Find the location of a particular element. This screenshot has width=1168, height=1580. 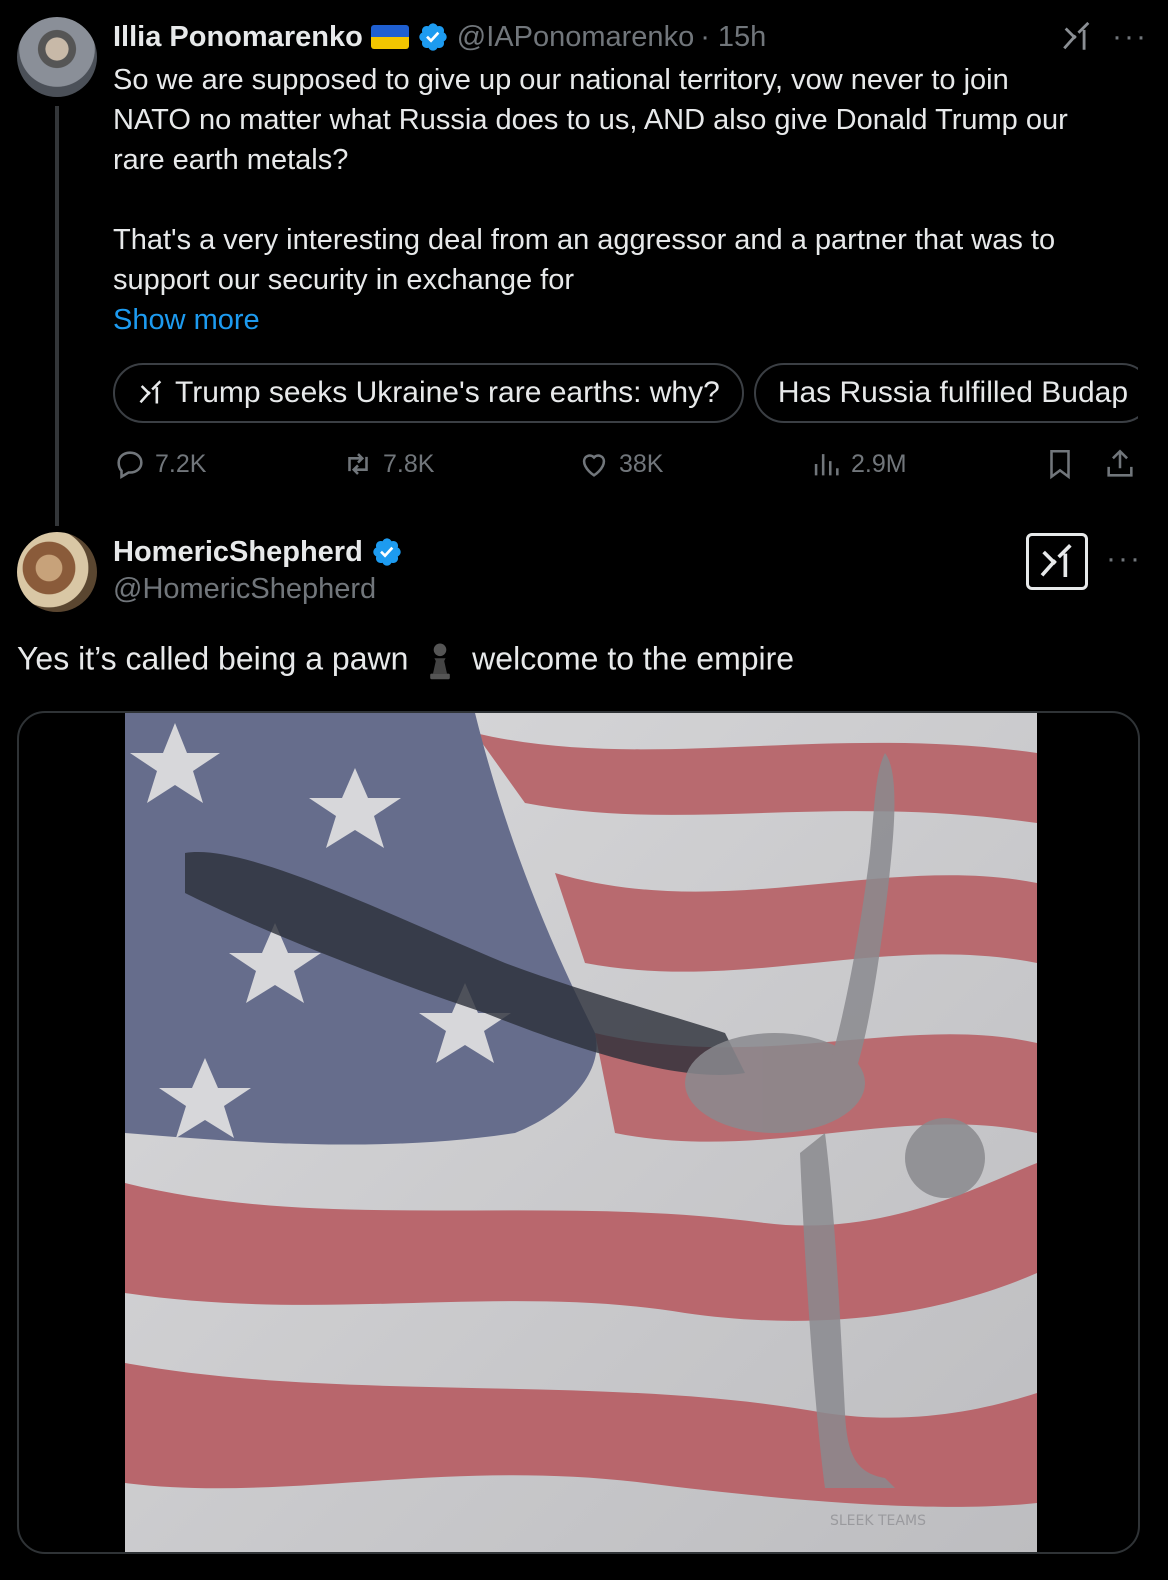

tweet-1-actions: 7.2K 7.8K 38K 2.9M is located at coordinates (628, 467).